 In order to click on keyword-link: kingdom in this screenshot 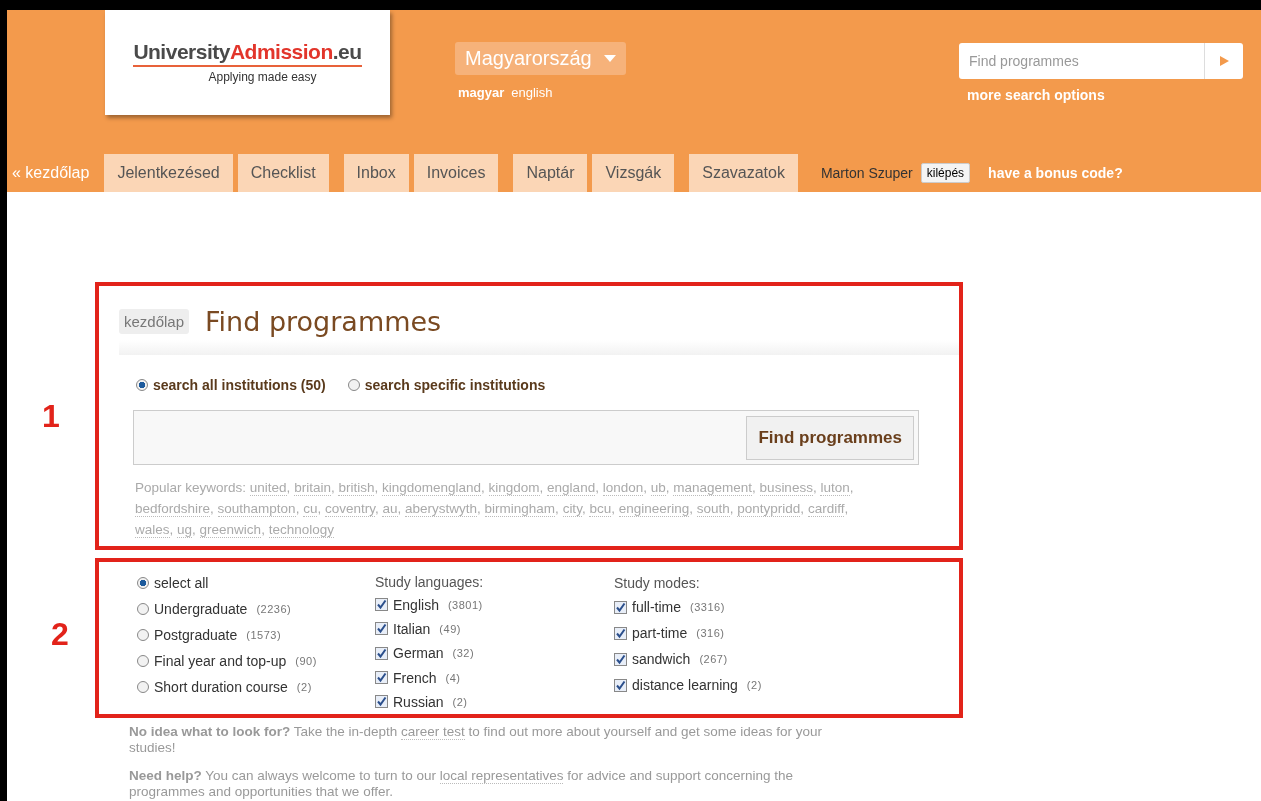, I will do `click(514, 488)`.